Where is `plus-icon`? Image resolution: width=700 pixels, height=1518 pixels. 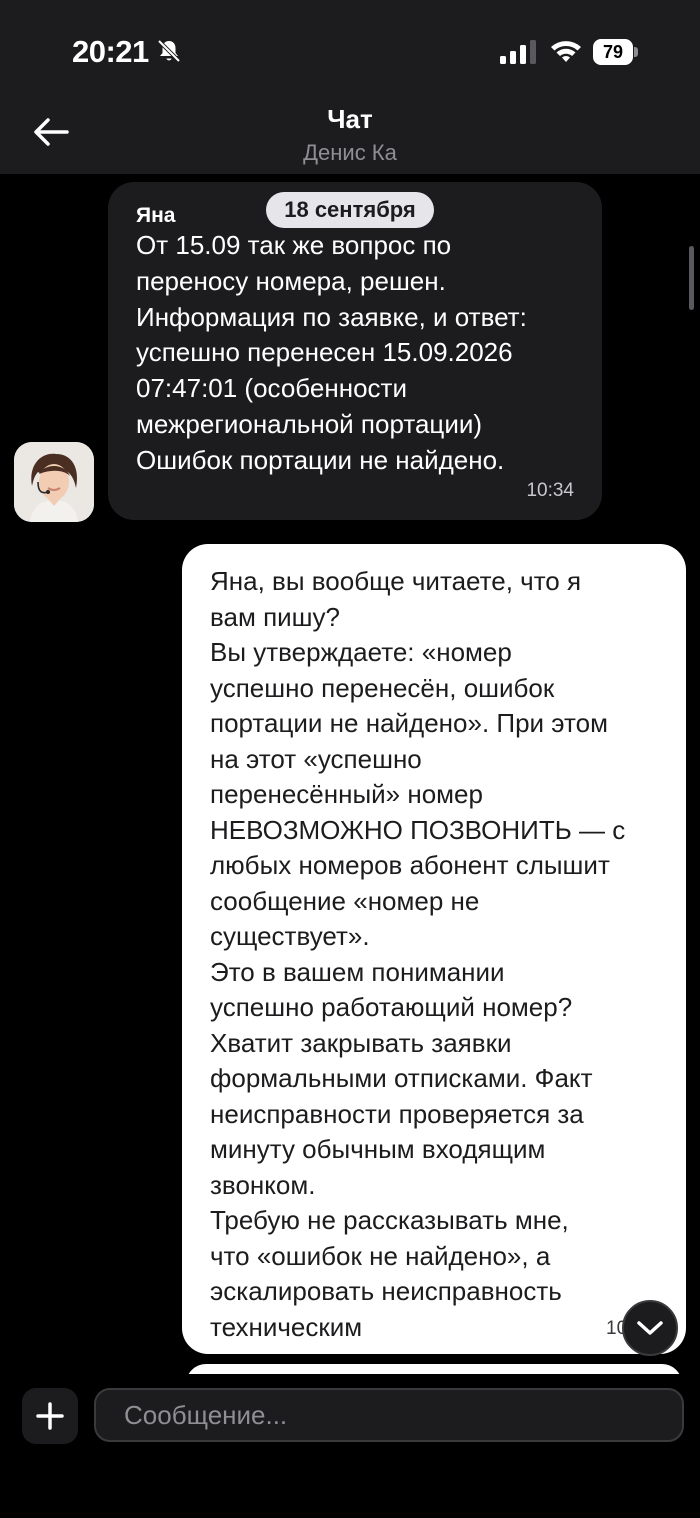 plus-icon is located at coordinates (50, 1416).